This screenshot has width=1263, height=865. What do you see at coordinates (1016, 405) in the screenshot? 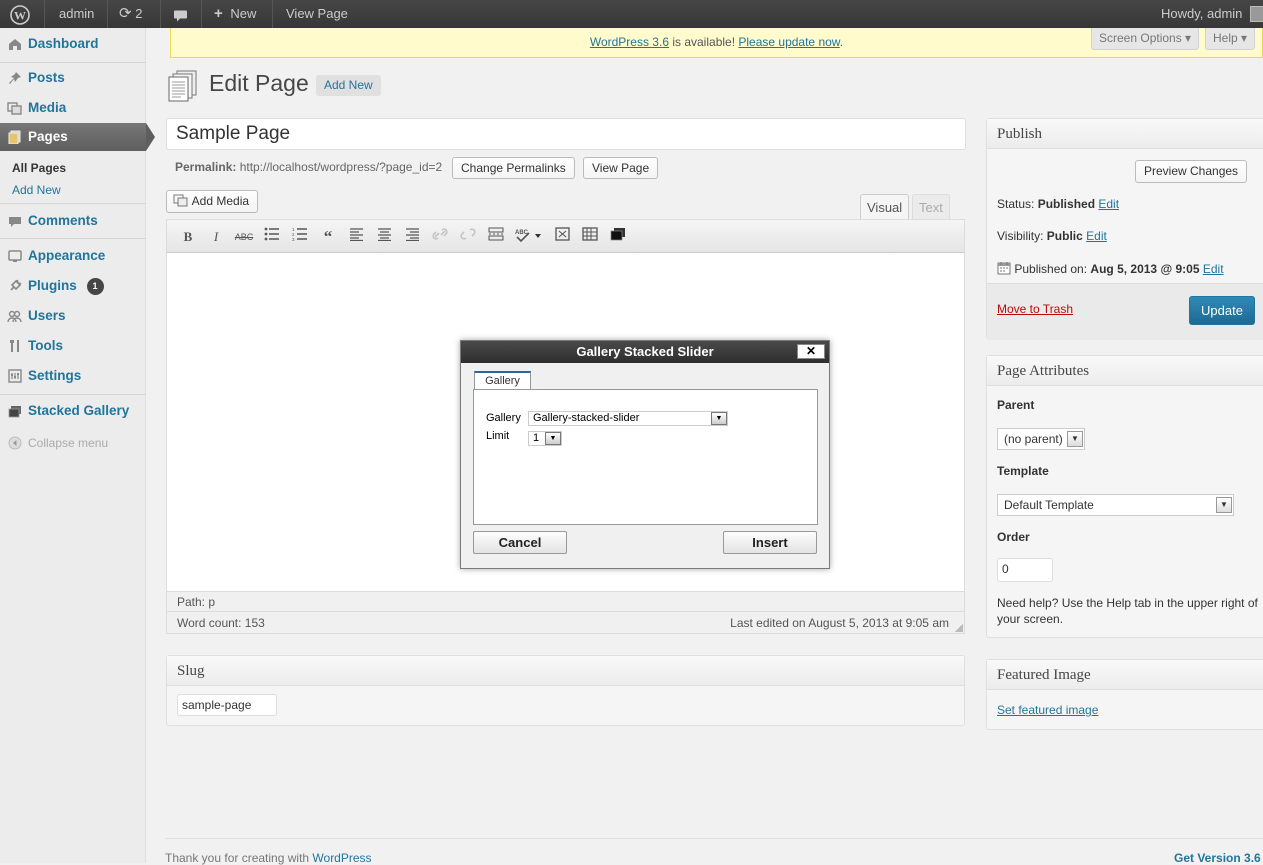
I see `parent-label: Parent` at bounding box center [1016, 405].